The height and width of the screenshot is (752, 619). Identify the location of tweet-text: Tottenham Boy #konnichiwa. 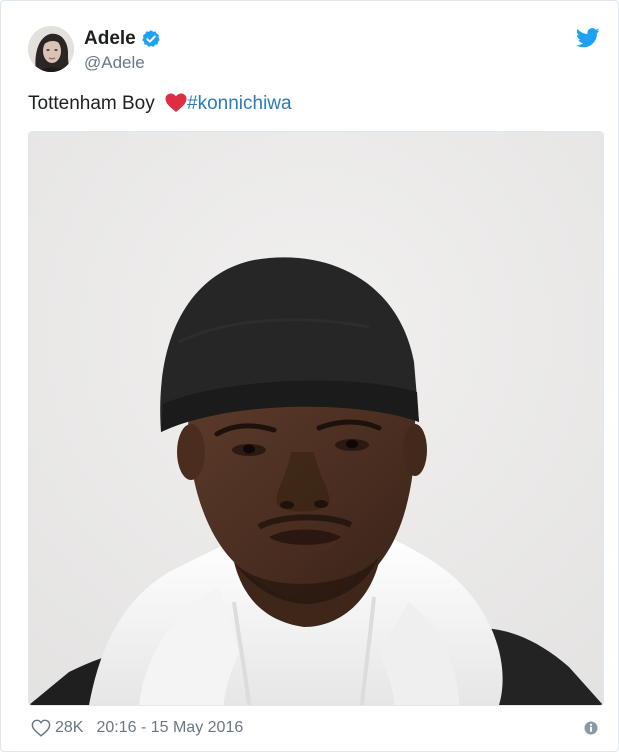
(160, 104).